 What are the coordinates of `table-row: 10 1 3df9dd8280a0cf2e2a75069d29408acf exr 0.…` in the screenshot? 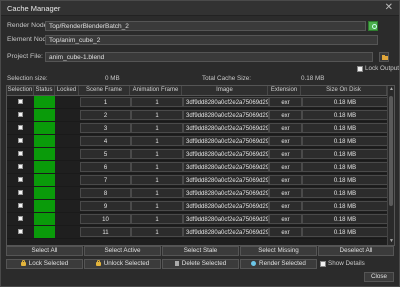 It's located at (197, 219).